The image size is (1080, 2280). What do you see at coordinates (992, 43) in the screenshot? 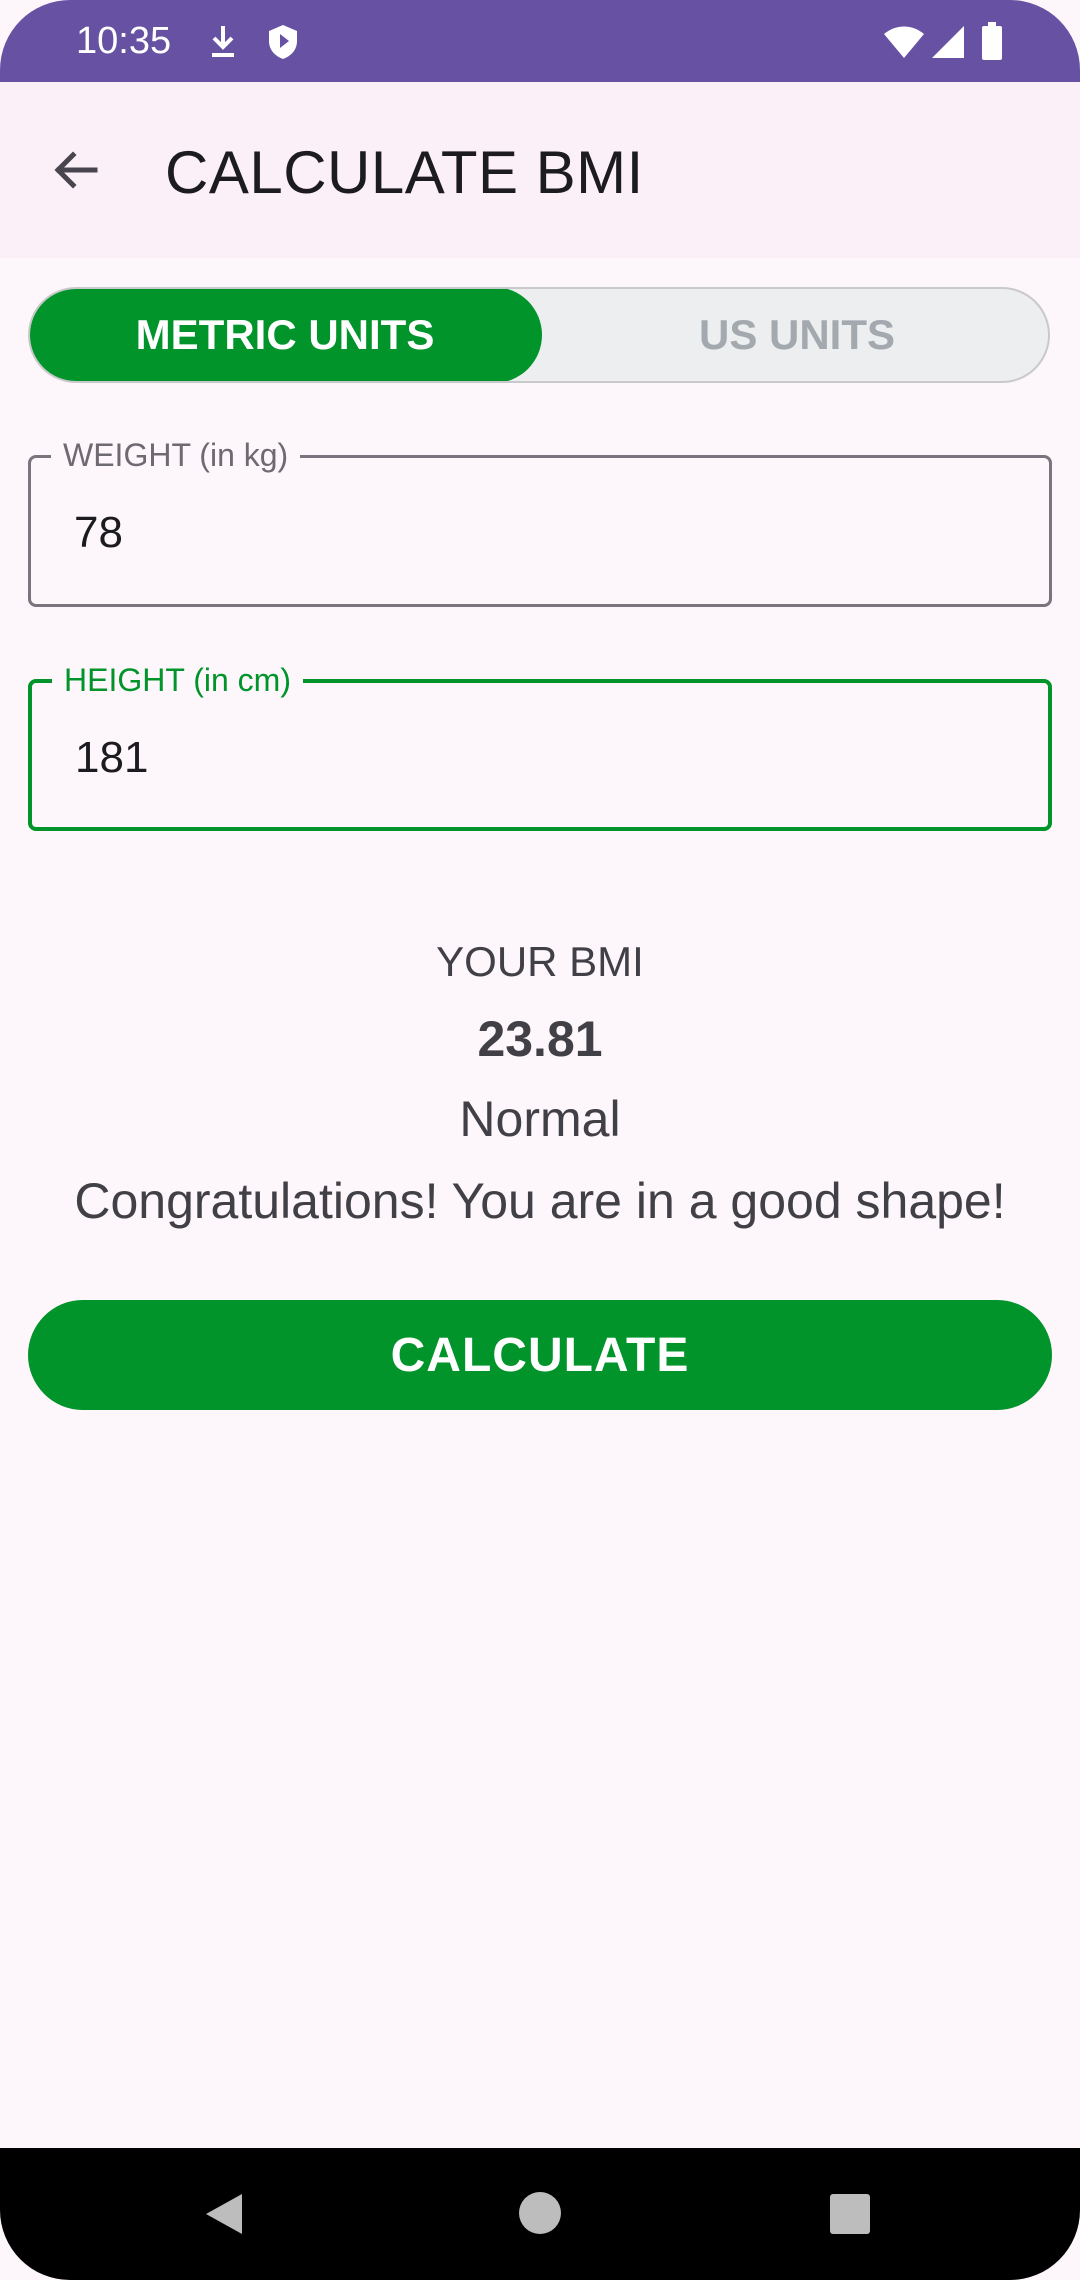
I see `battery-icon` at bounding box center [992, 43].